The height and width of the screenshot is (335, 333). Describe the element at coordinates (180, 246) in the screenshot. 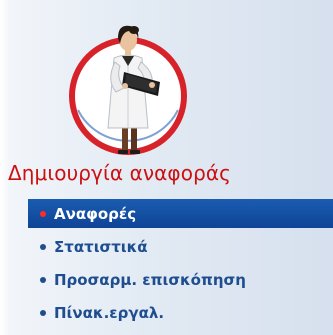

I see `sidebar-item-statistics: Στατιστικά` at that location.